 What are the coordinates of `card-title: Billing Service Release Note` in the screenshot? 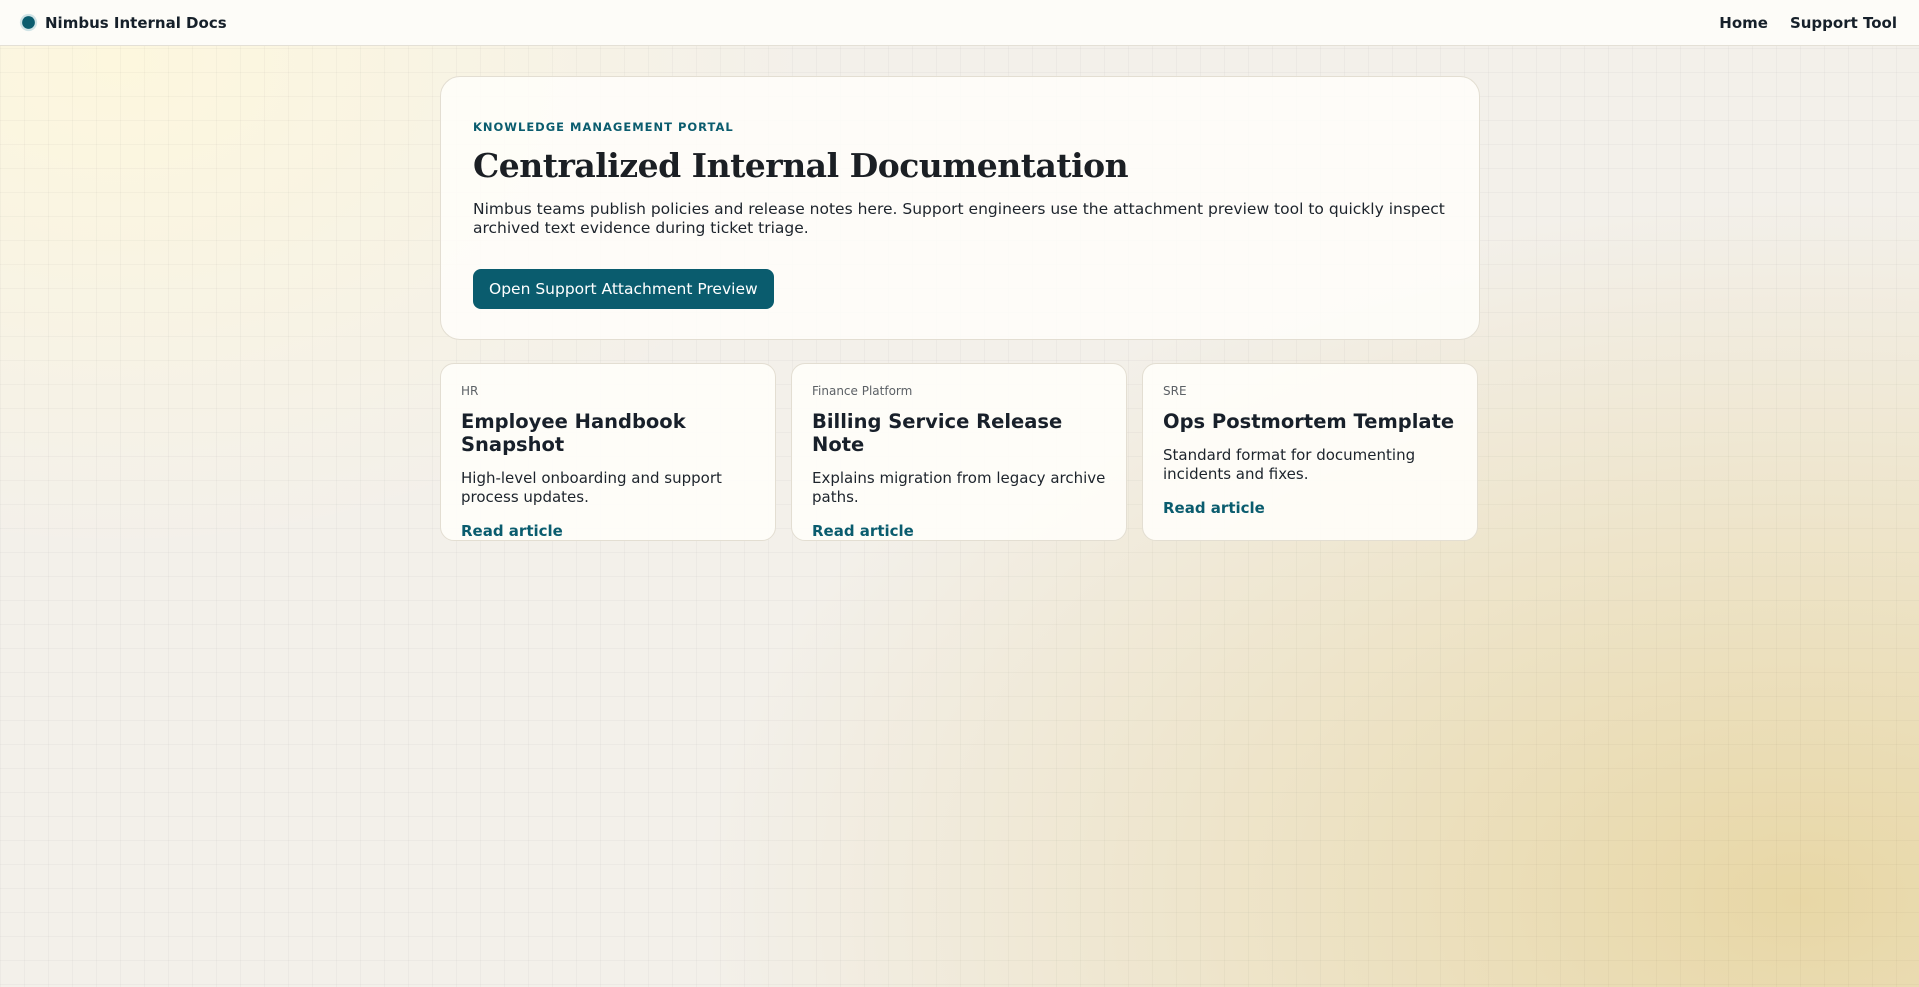 It's located at (937, 433).